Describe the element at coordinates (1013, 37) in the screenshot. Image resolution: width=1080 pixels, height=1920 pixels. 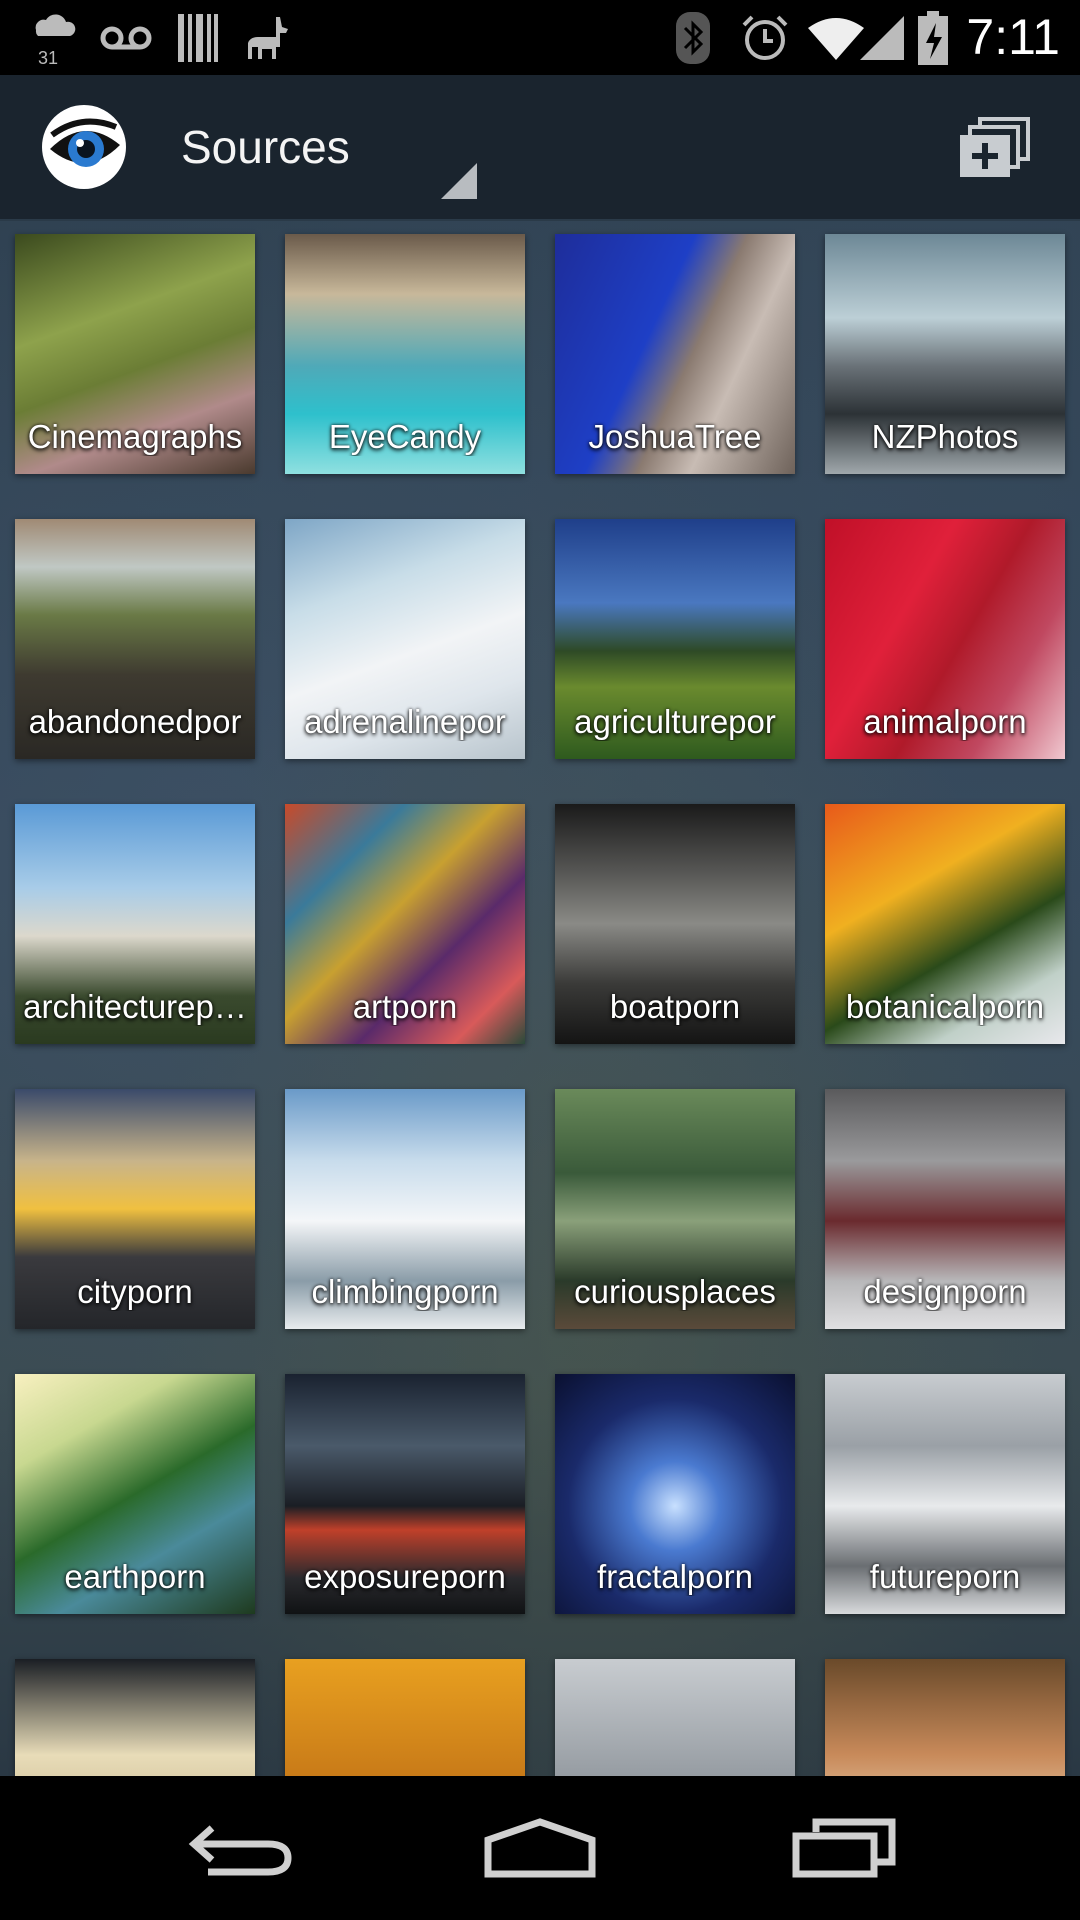
I see `status-time: 7:11` at that location.